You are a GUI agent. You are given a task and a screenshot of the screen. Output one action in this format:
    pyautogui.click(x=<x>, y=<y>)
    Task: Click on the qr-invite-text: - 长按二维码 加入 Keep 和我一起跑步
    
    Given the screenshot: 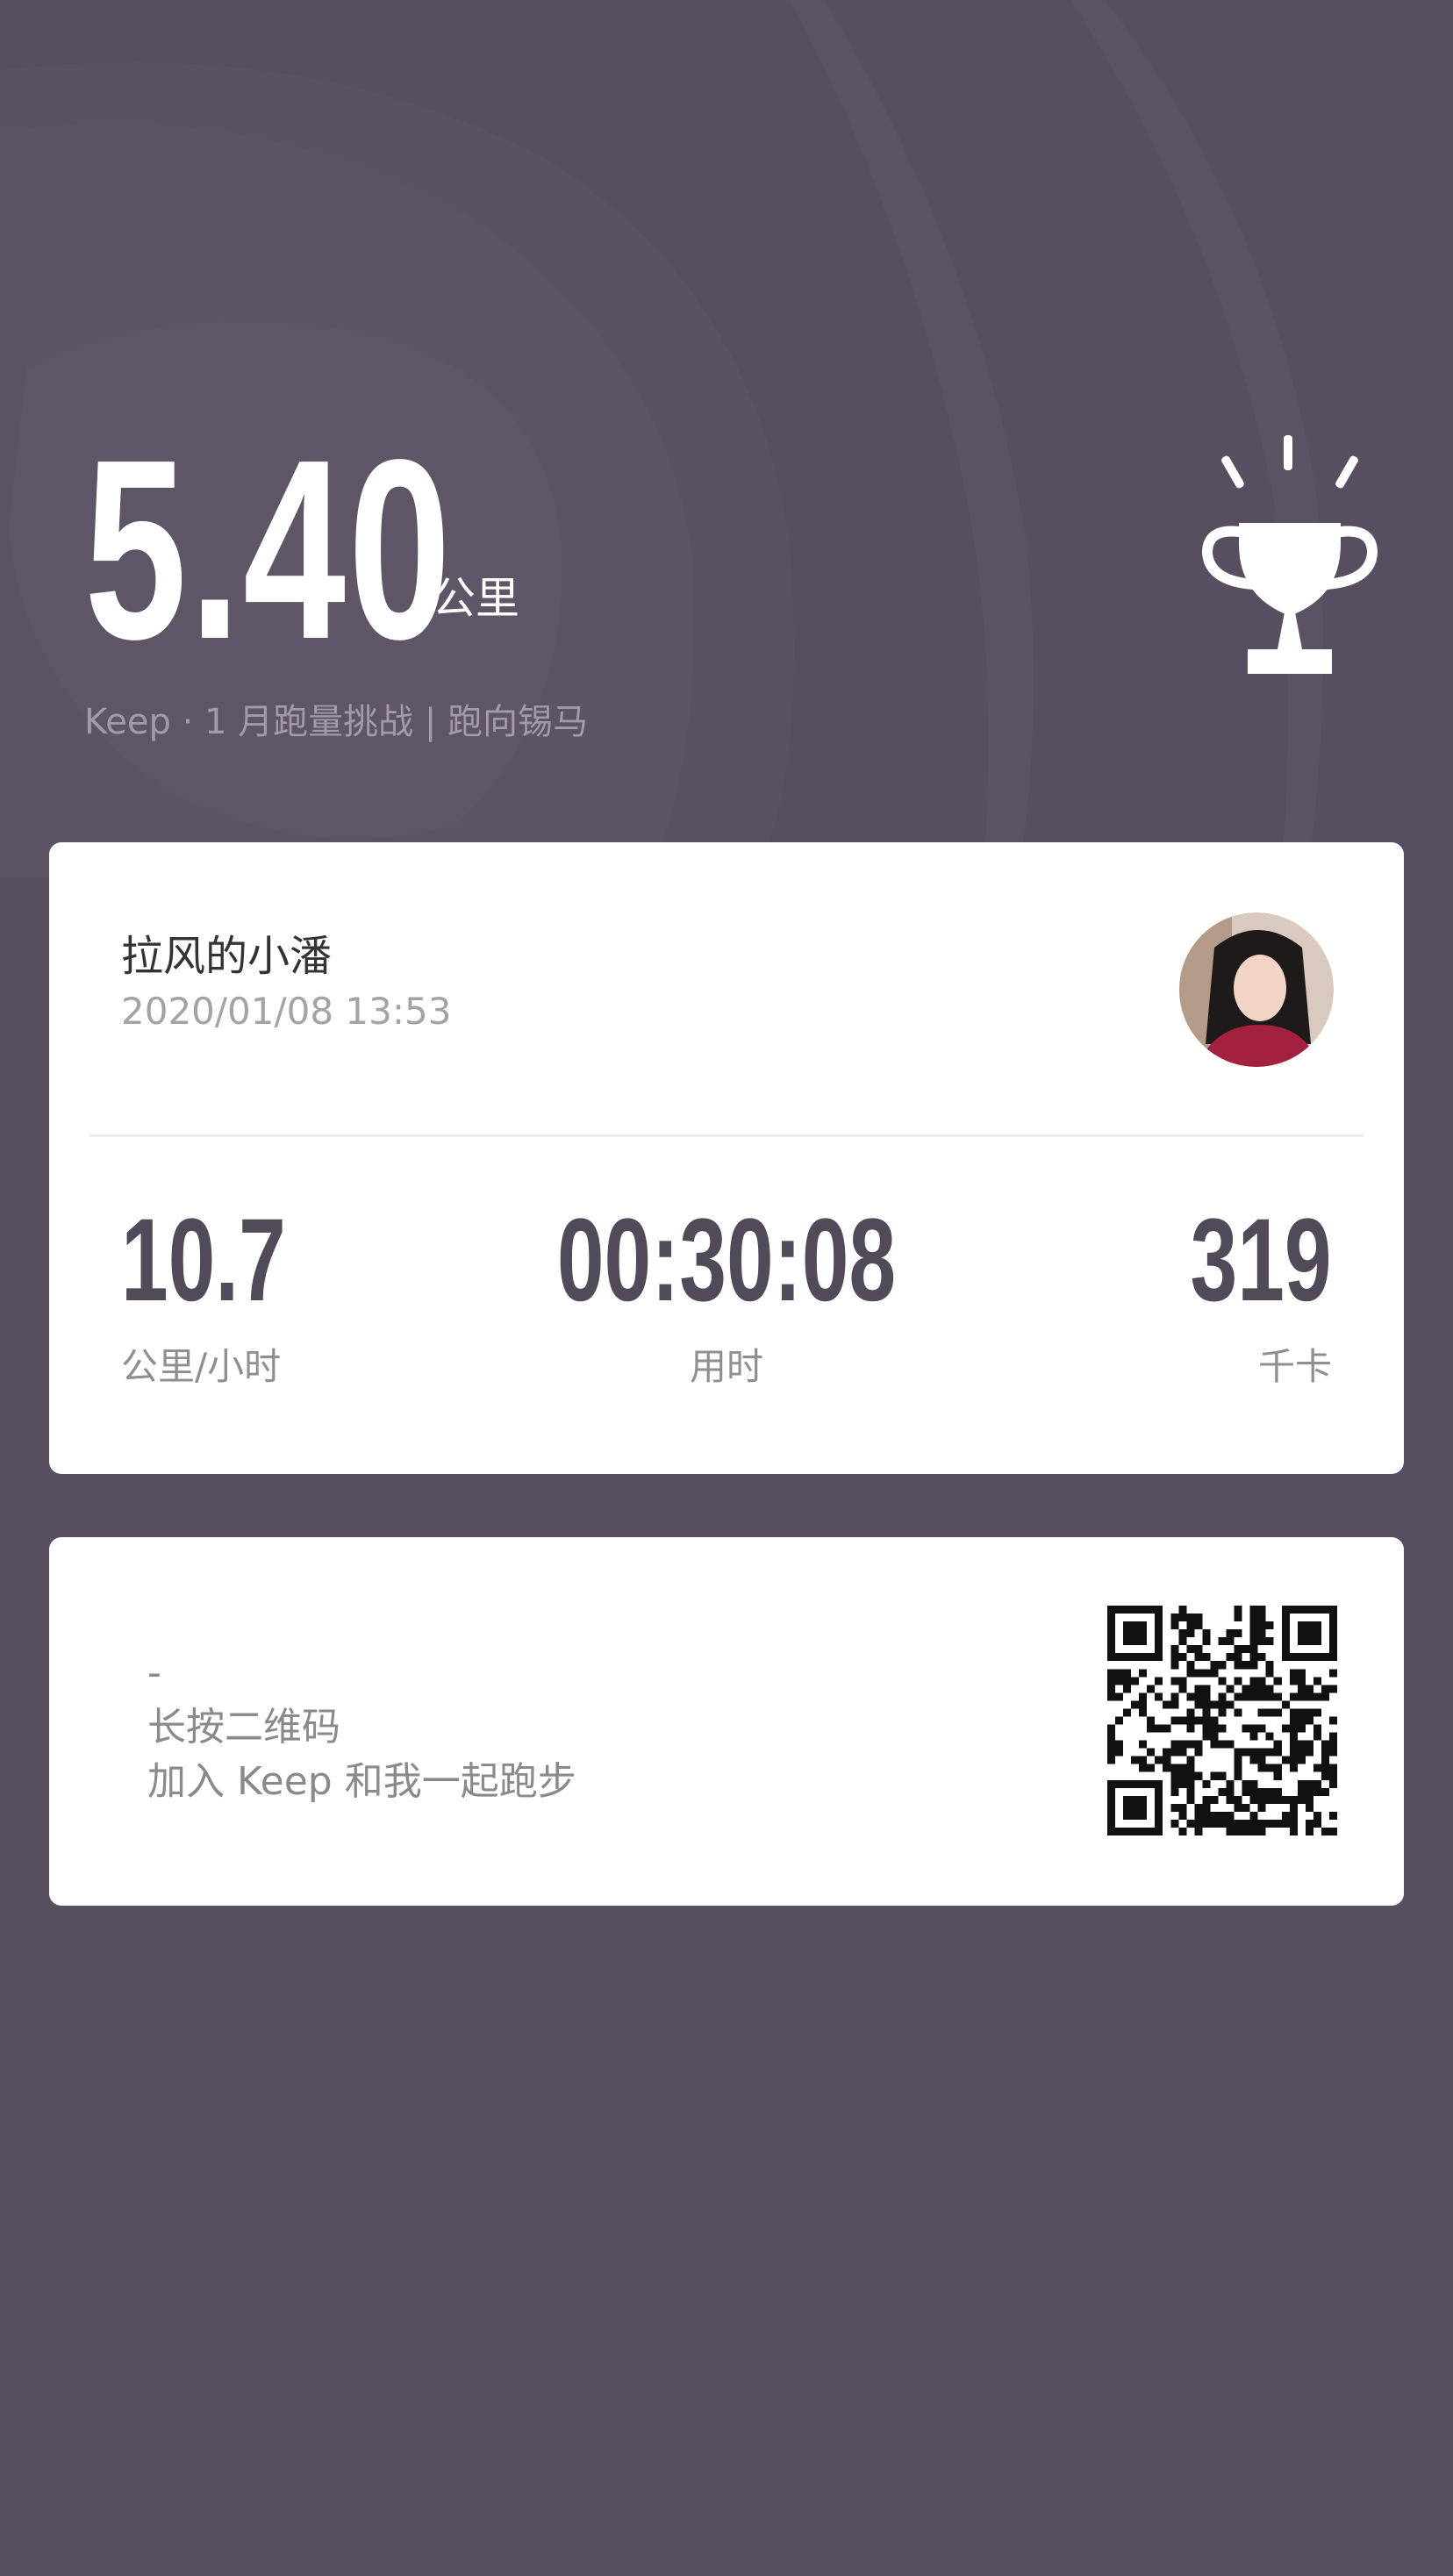 What is the action you would take?
    pyautogui.click(x=361, y=1727)
    